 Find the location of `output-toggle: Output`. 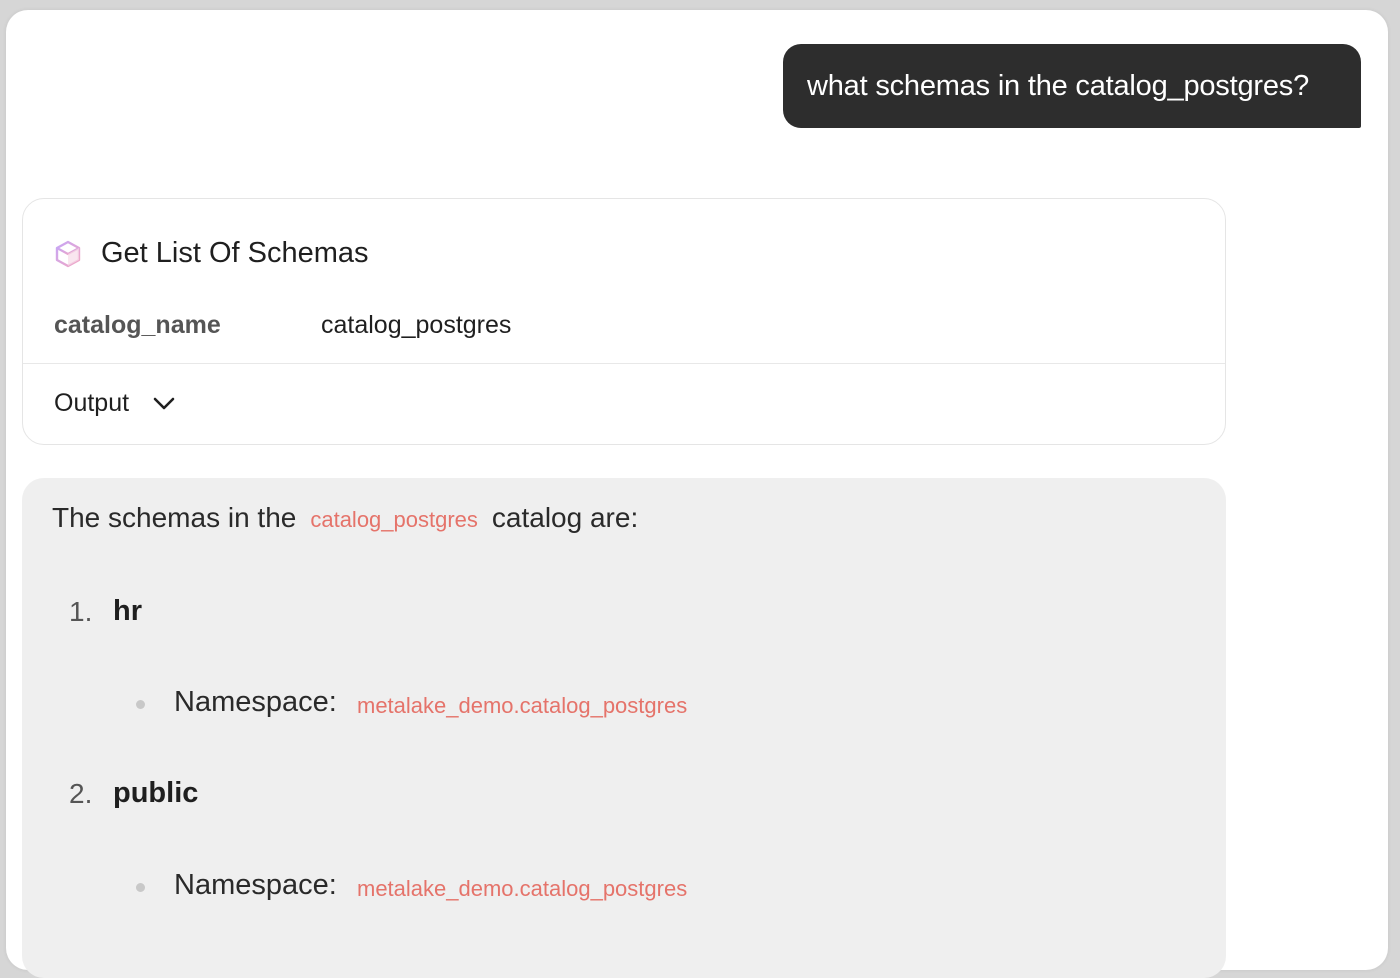

output-toggle: Output is located at coordinates (115, 403).